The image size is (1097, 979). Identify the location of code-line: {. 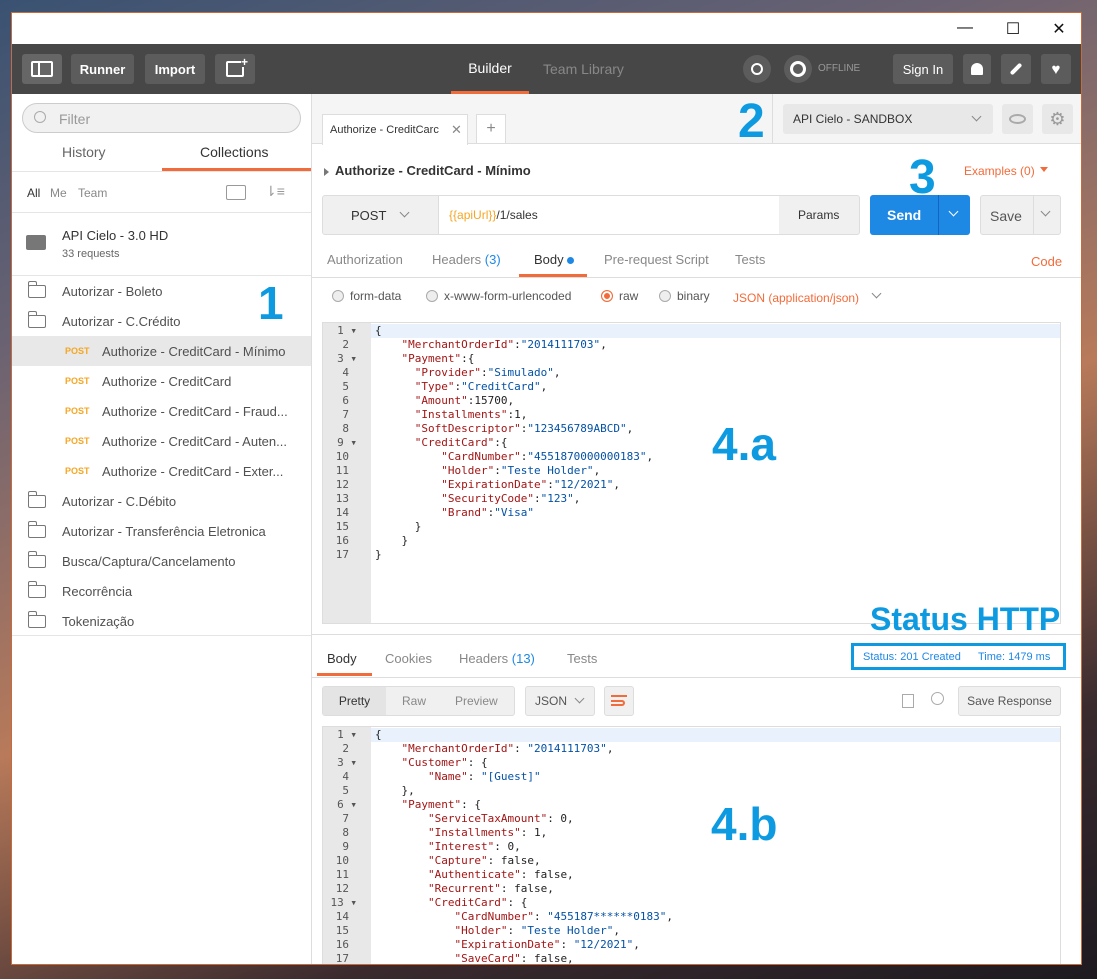
(514, 331).